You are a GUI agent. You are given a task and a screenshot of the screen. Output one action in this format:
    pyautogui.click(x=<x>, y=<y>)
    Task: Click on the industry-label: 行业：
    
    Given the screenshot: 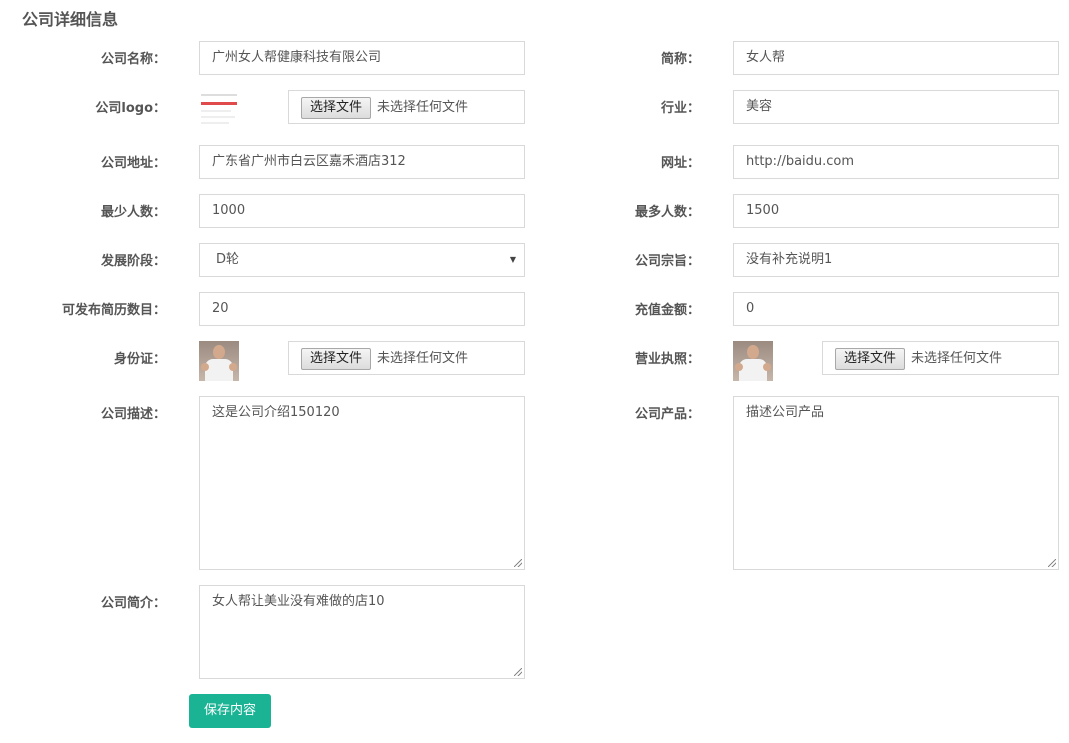 What is the action you would take?
    pyautogui.click(x=680, y=108)
    